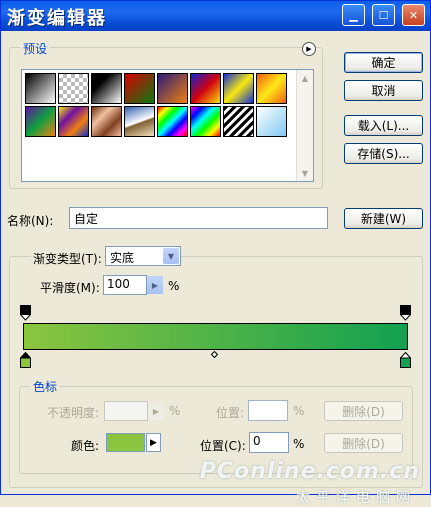  What do you see at coordinates (25, 360) in the screenshot?
I see `color-stop-left-icon` at bounding box center [25, 360].